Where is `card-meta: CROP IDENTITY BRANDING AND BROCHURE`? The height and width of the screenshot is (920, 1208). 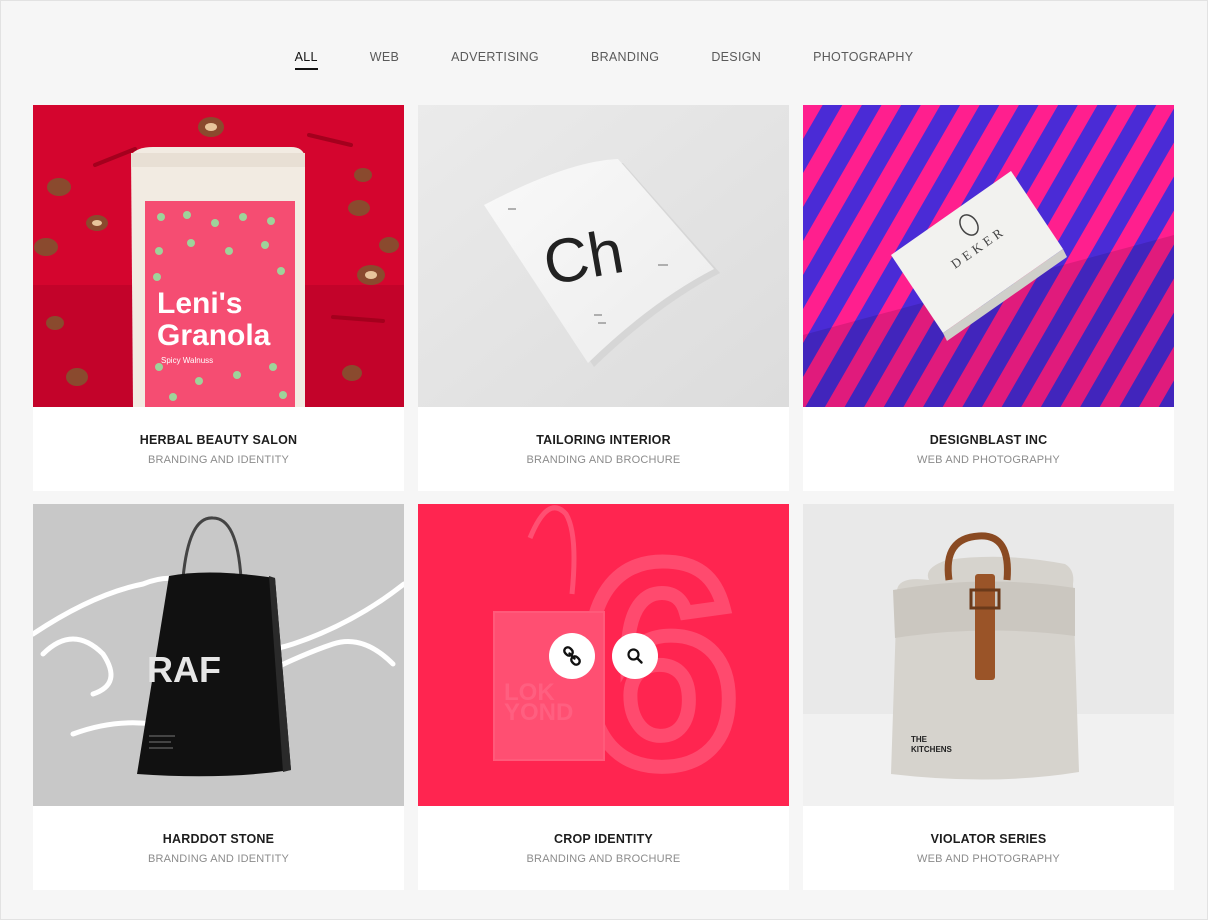 card-meta: CROP IDENTITY BRANDING AND BROCHURE is located at coordinates (603, 835).